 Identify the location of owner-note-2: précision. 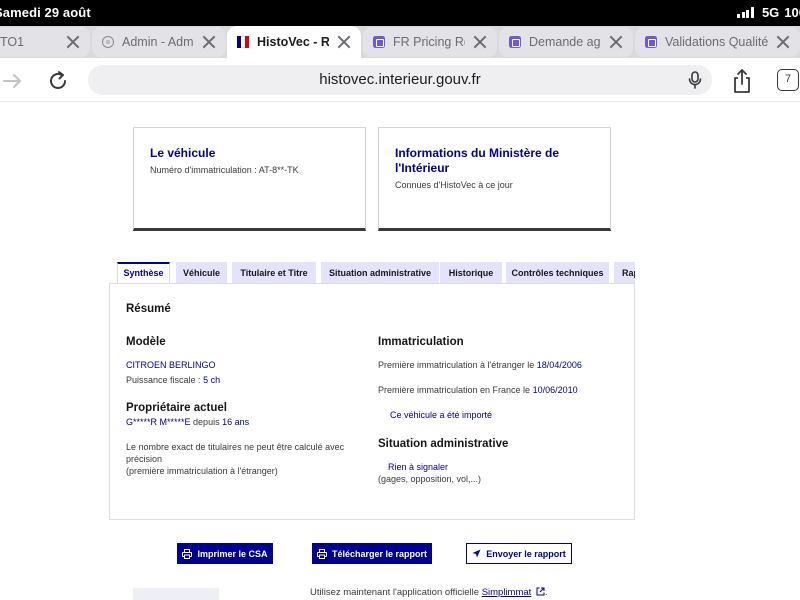
(144, 459).